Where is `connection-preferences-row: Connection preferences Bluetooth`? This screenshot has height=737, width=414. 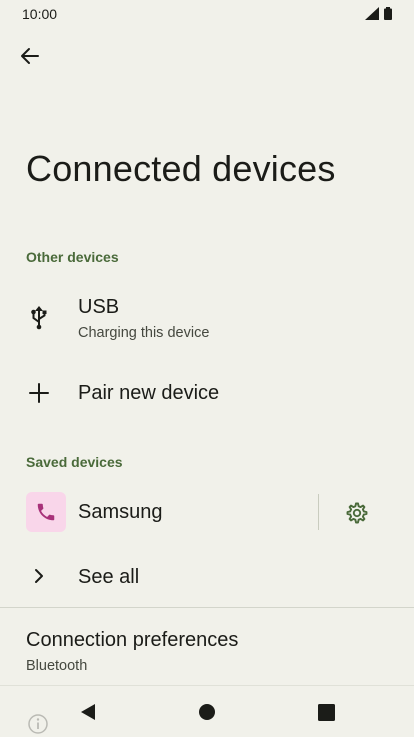
connection-preferences-row: Connection preferences Bluetooth is located at coordinates (207, 652).